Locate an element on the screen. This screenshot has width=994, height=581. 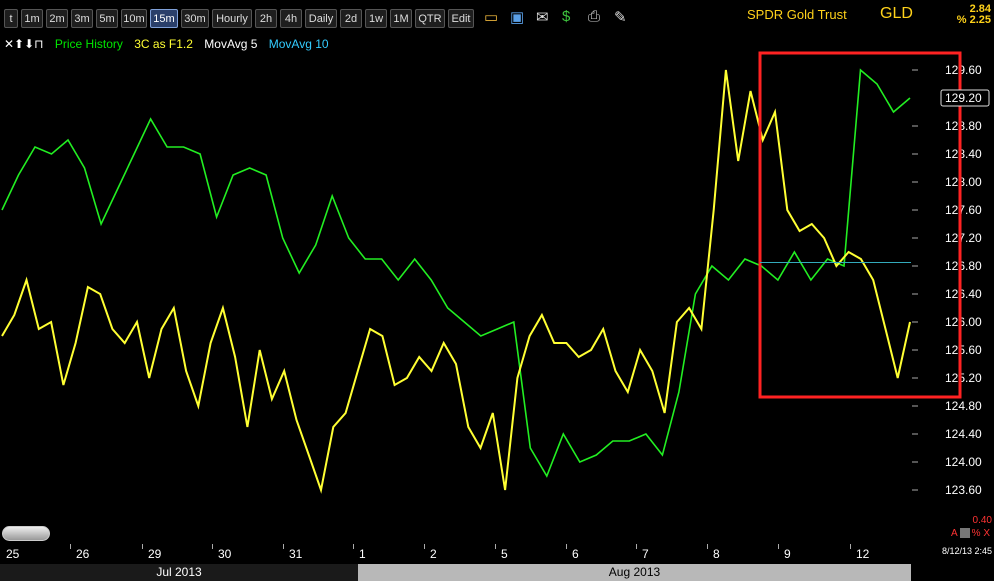
interval-button-t: t is located at coordinates (11, 18).